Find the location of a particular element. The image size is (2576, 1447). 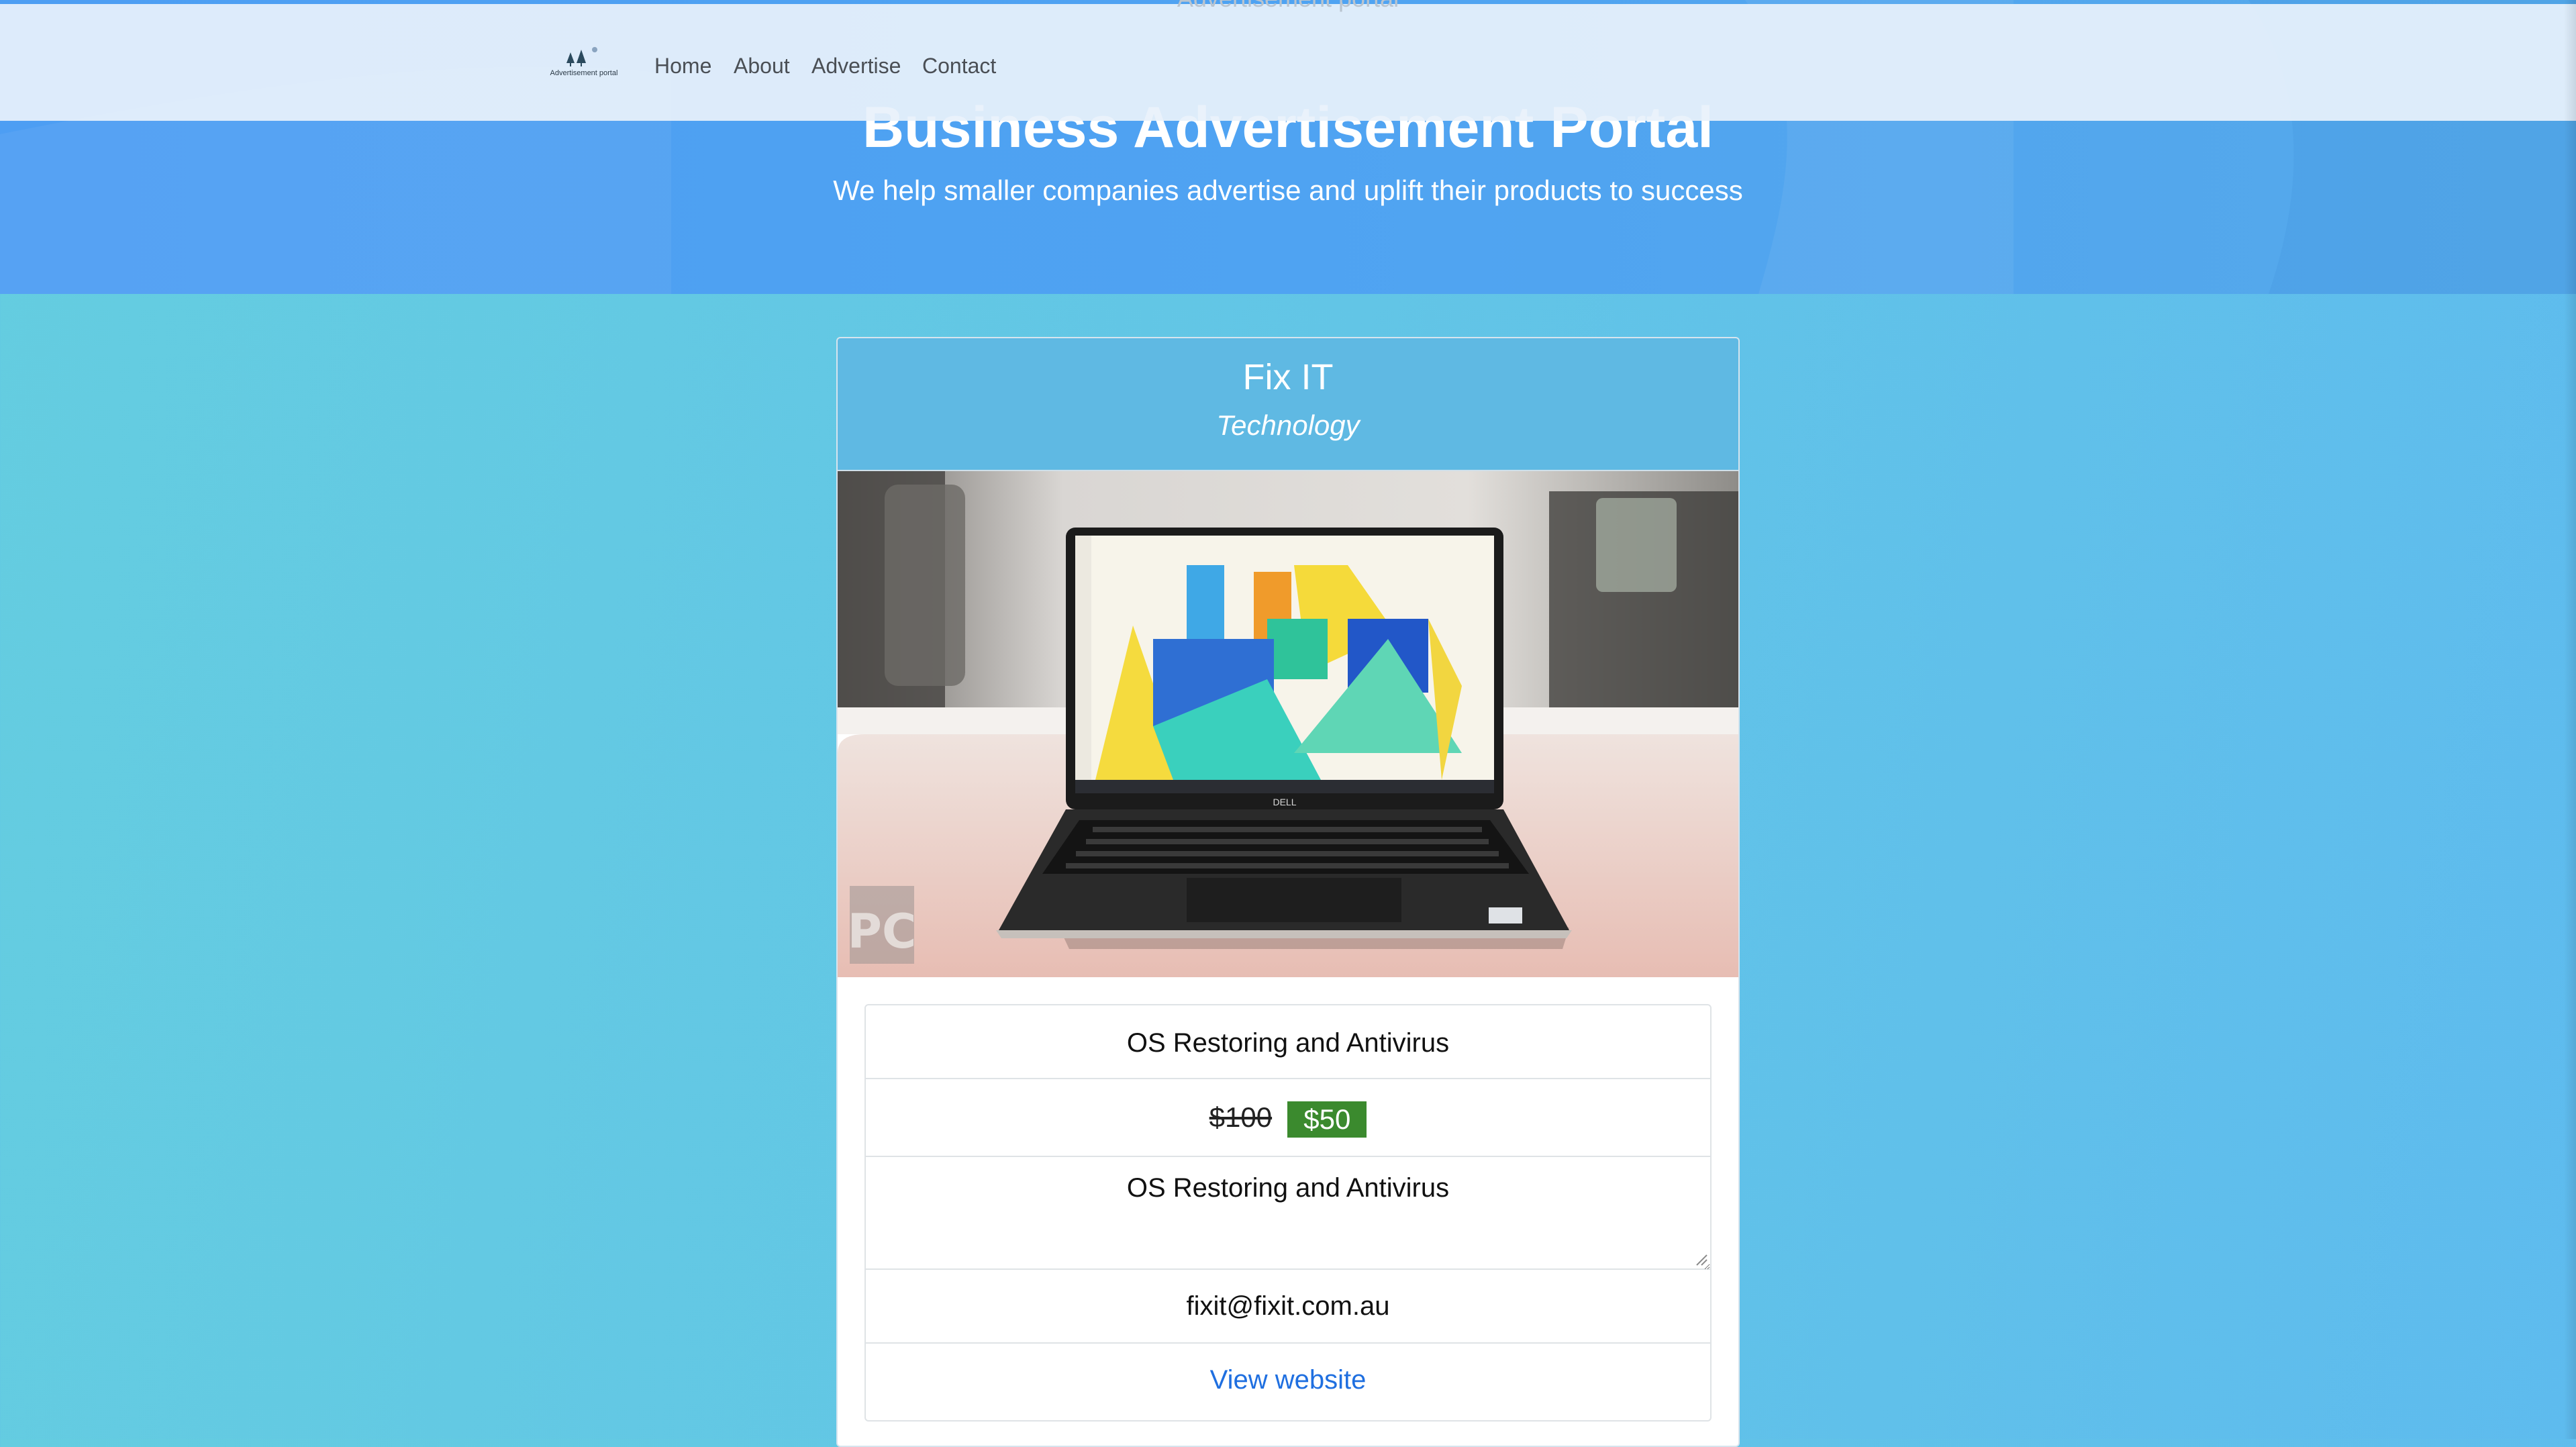

service-title: OS Restoring and Antivirus is located at coordinates (1288, 1043).